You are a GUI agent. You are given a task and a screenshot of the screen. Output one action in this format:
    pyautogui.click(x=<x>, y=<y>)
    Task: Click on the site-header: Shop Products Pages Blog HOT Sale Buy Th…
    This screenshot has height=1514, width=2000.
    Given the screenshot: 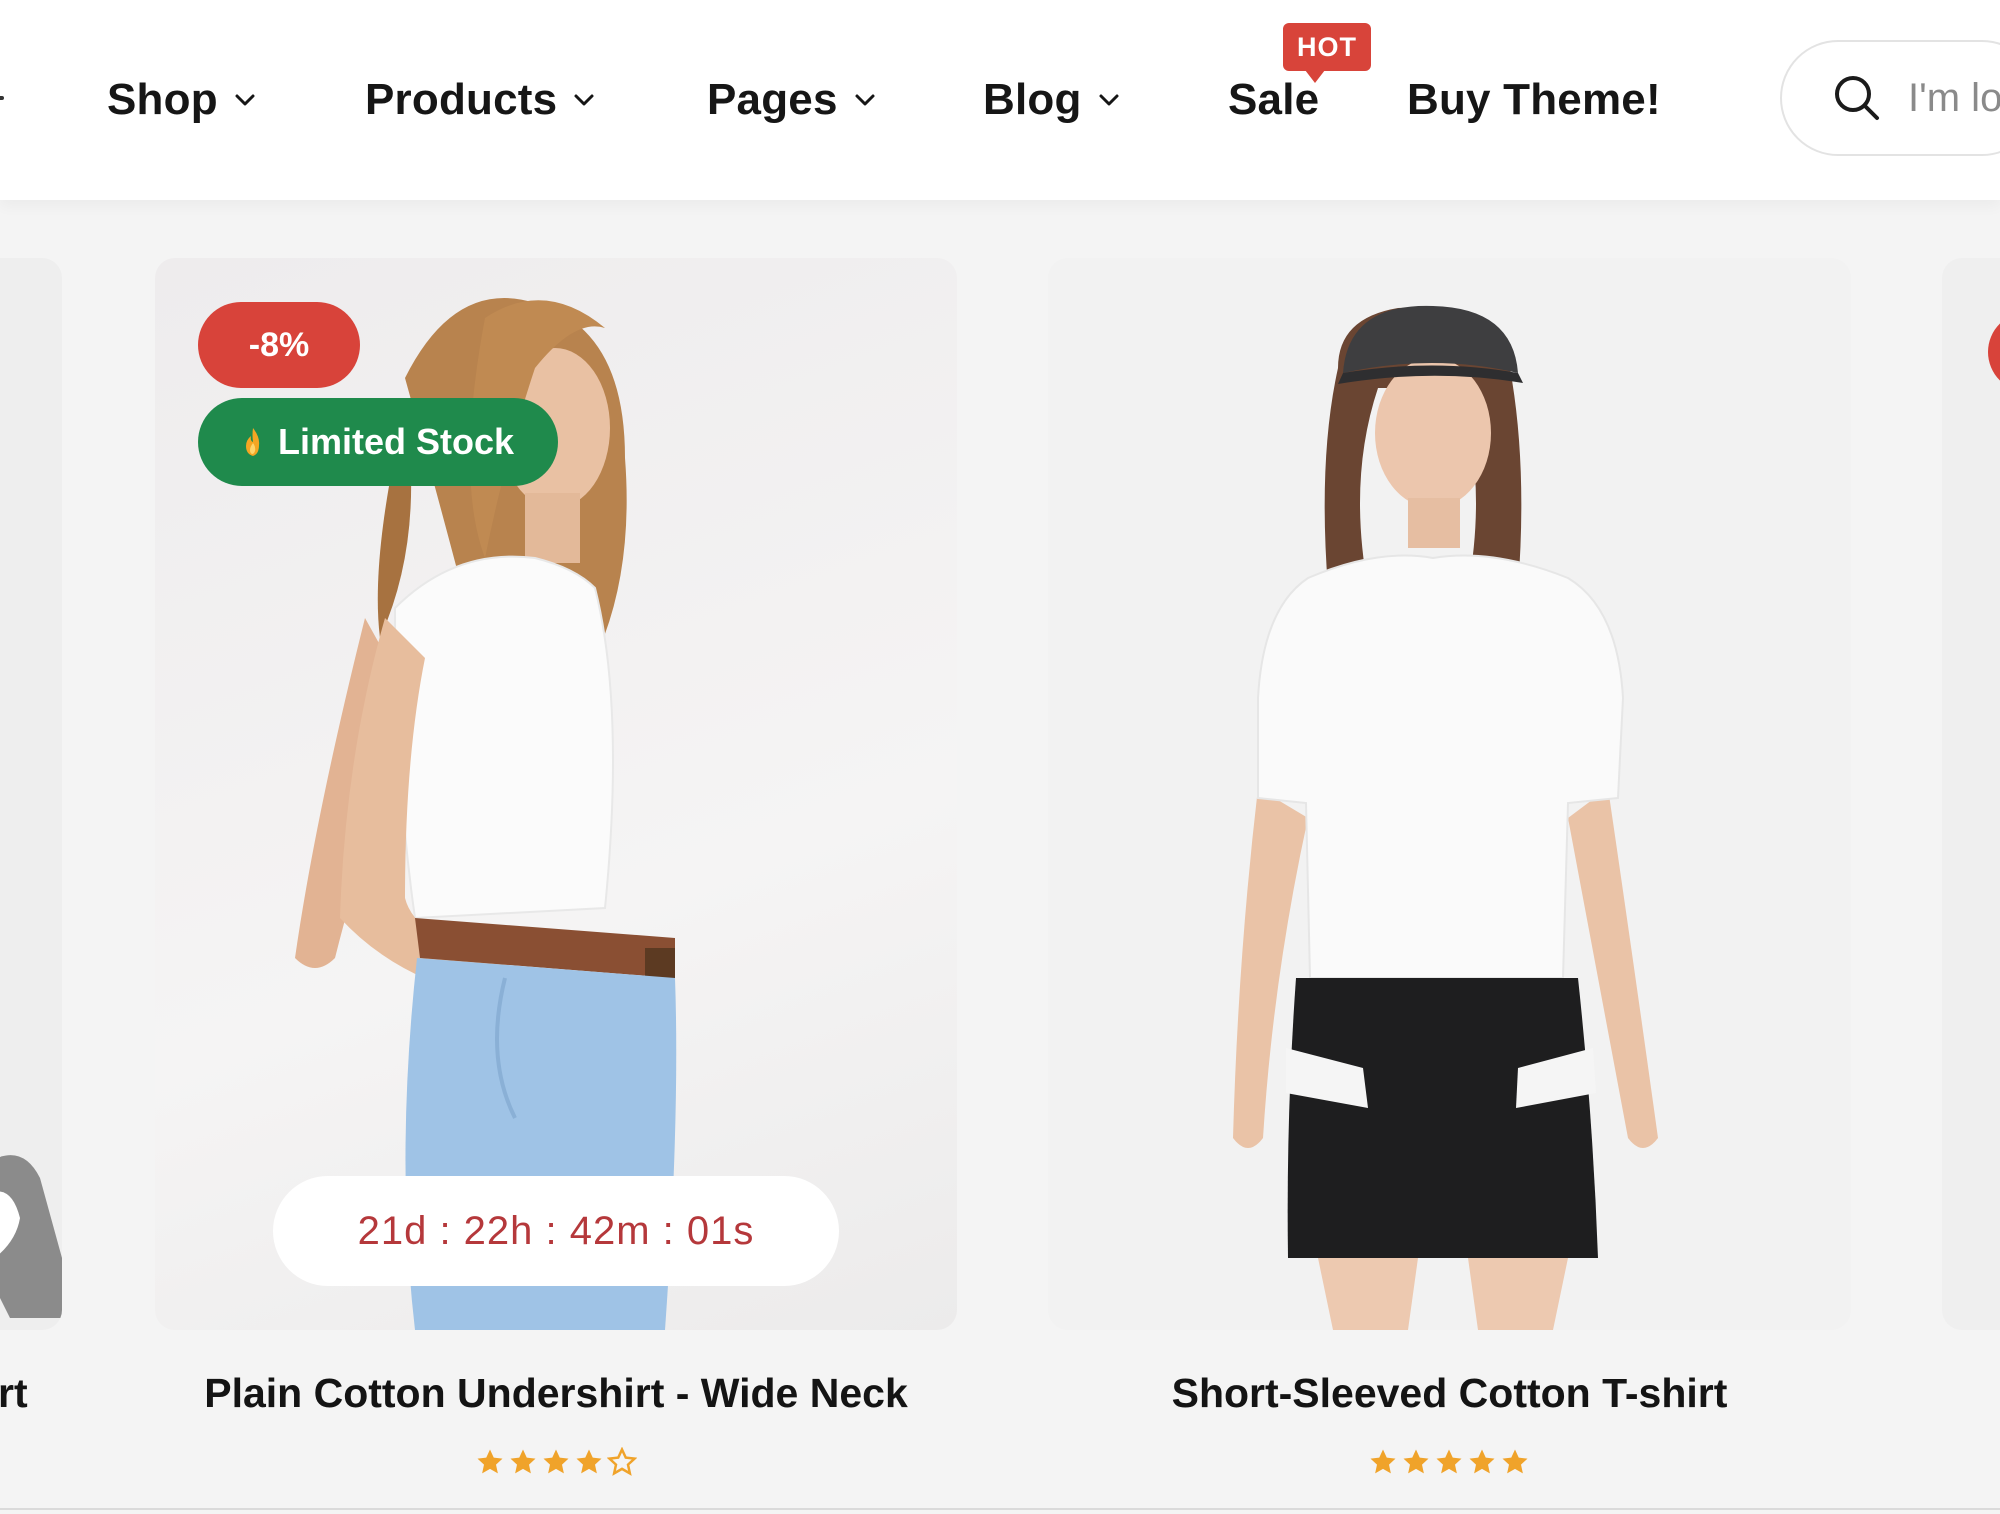 What is the action you would take?
    pyautogui.click(x=1000, y=100)
    